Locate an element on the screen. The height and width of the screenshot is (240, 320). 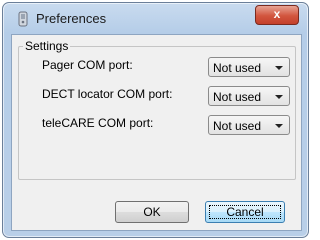
cancel-button: Cancel is located at coordinates (245, 212).